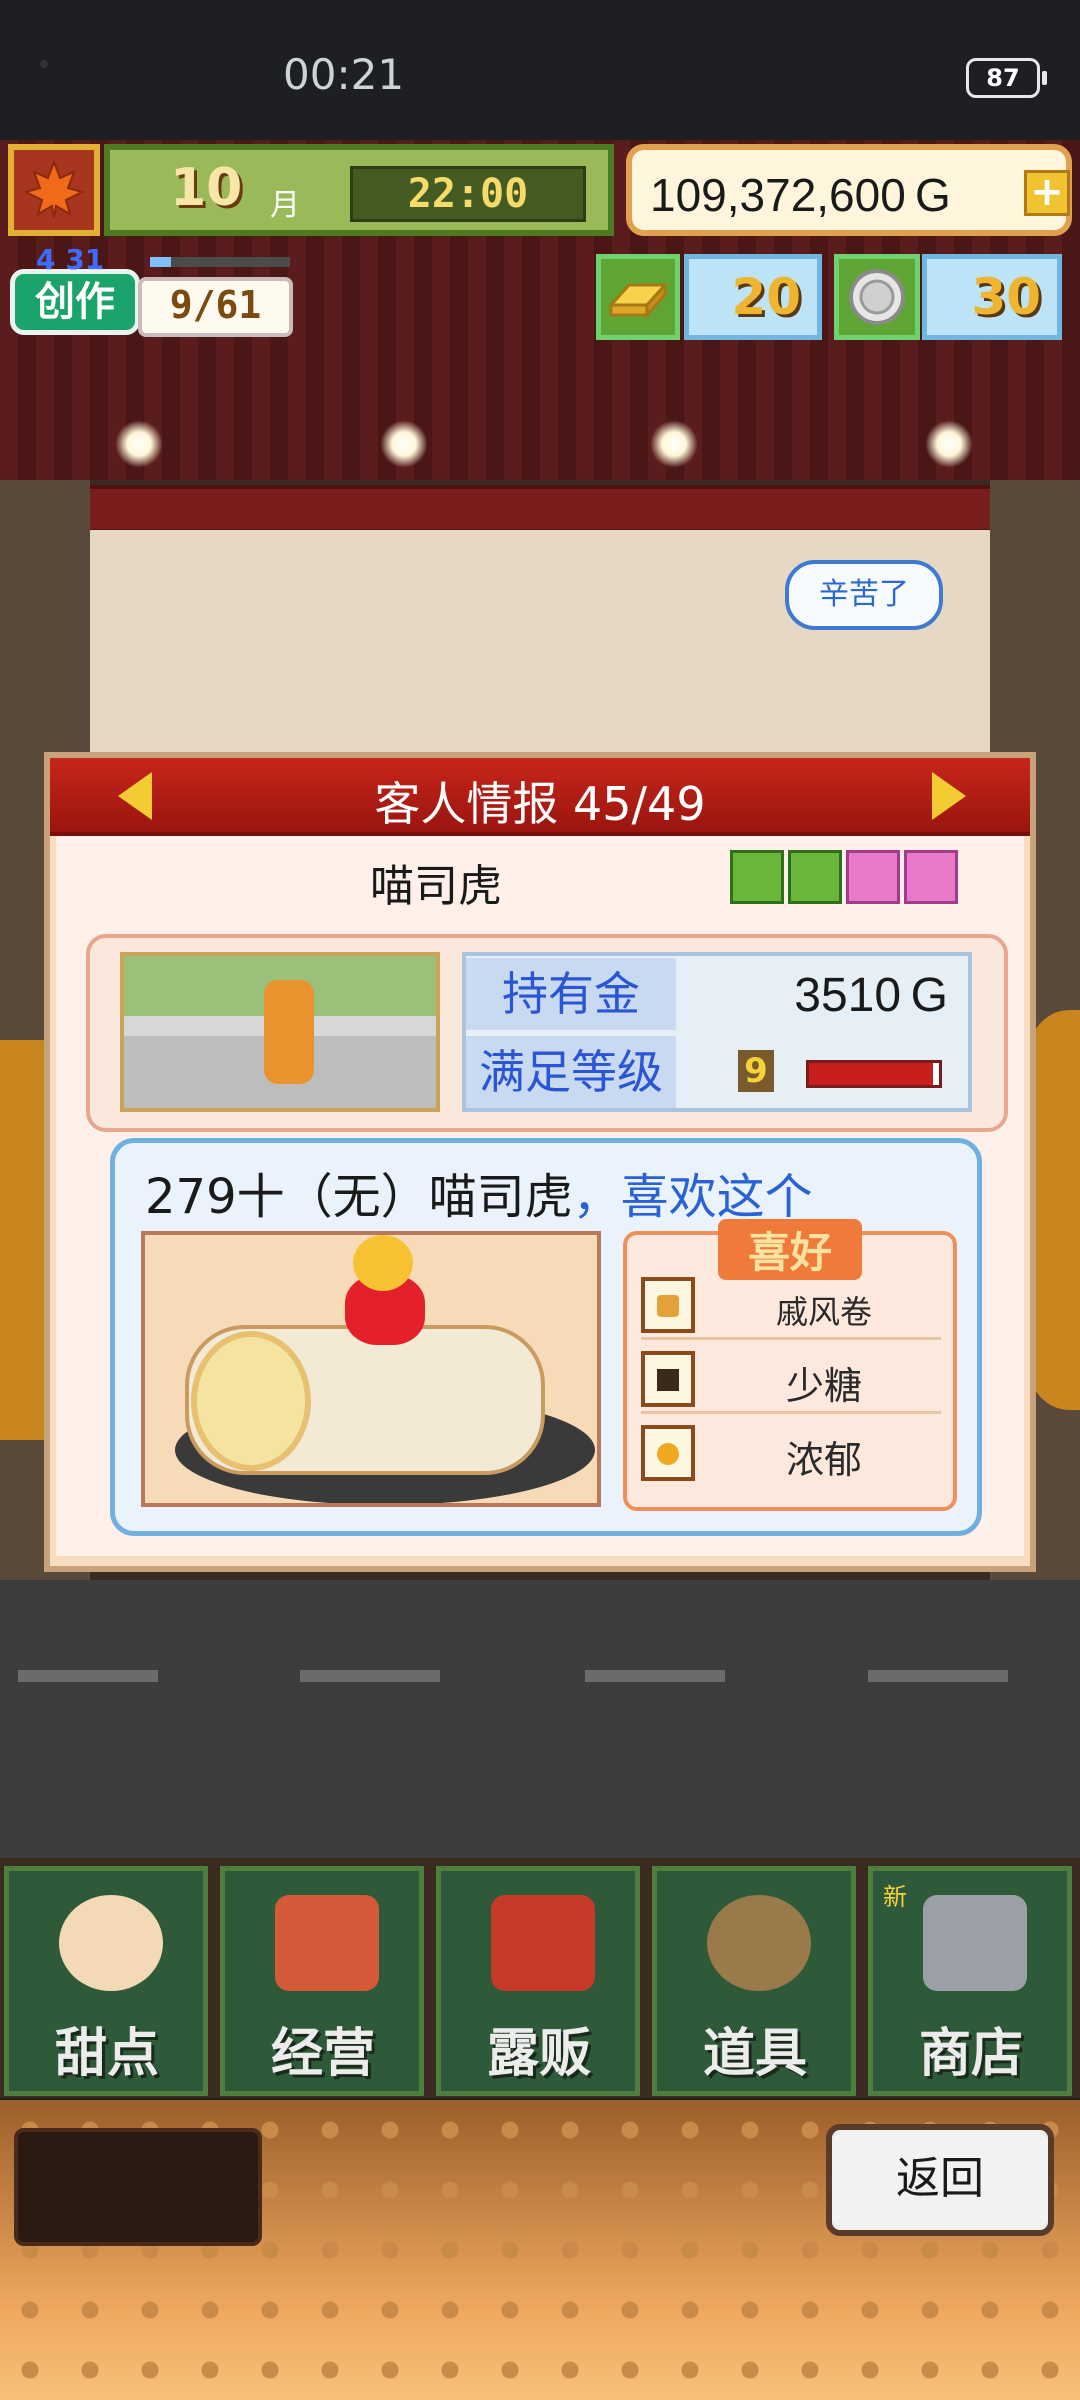 This screenshot has width=1080, height=2400. I want to click on hobby-title: 喜好, so click(789, 1249).